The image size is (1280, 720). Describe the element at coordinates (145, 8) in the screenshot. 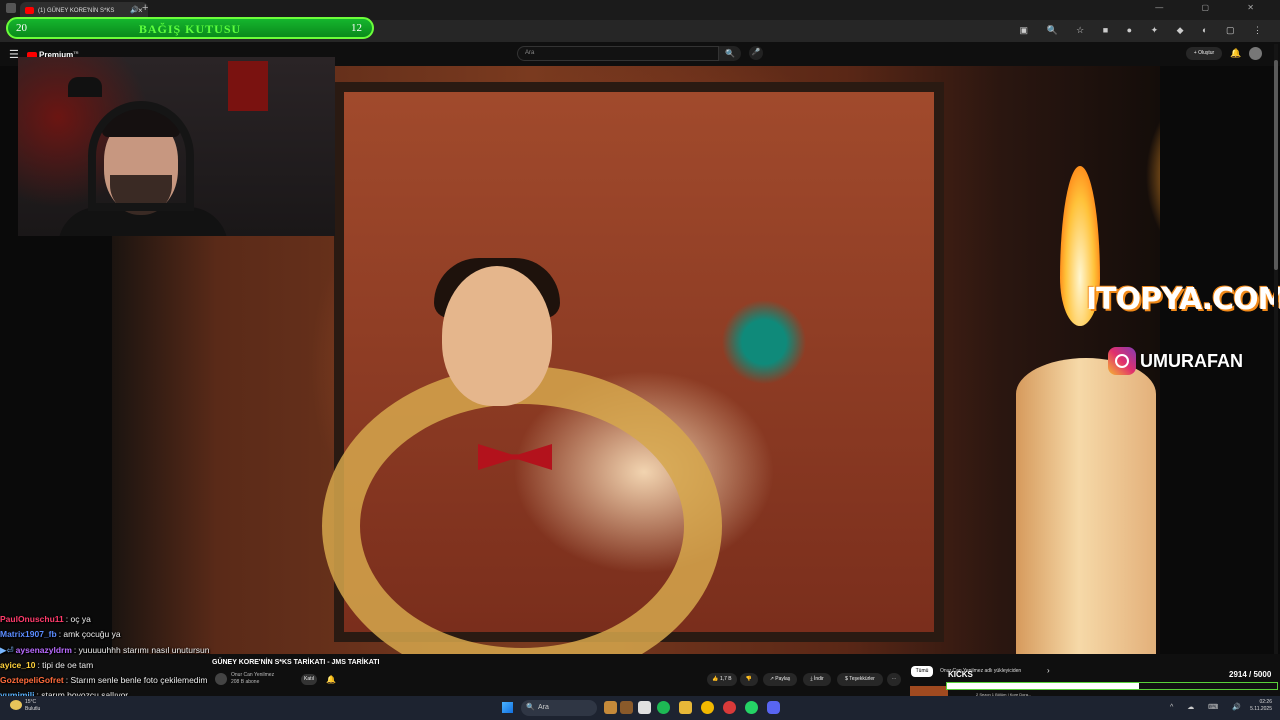

I see `new-tab-button: +` at that location.